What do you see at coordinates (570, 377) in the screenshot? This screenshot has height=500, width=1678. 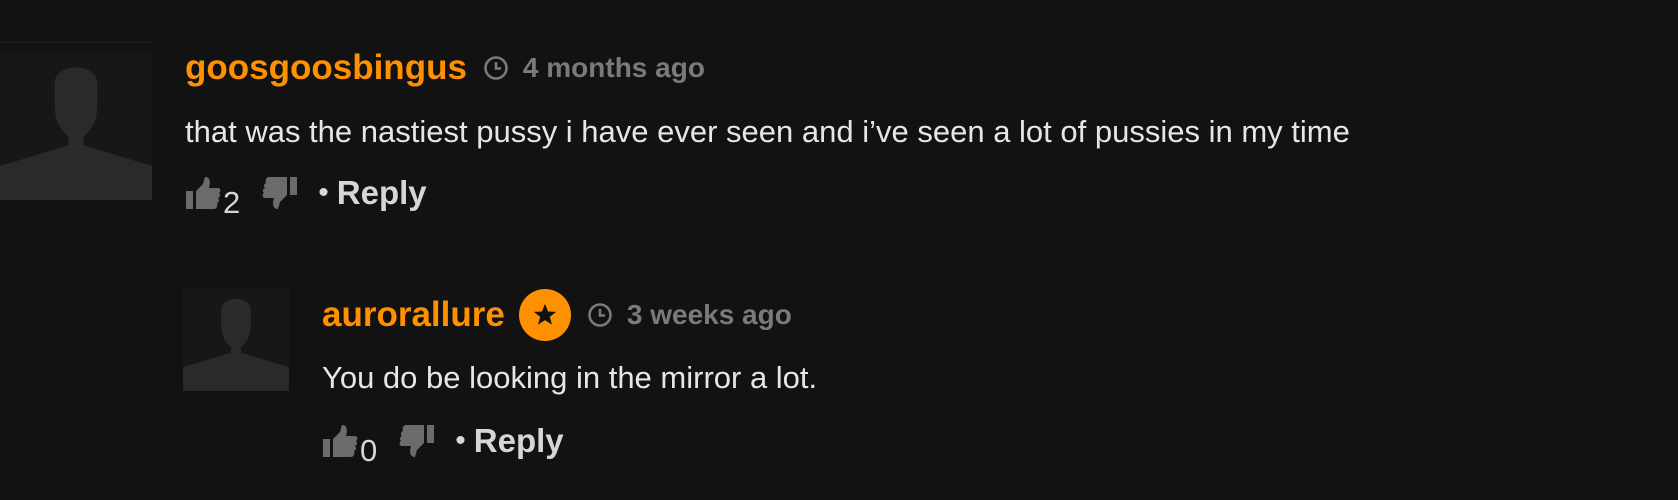 I see `comment-text: You do be looking in the mirror a lot.` at bounding box center [570, 377].